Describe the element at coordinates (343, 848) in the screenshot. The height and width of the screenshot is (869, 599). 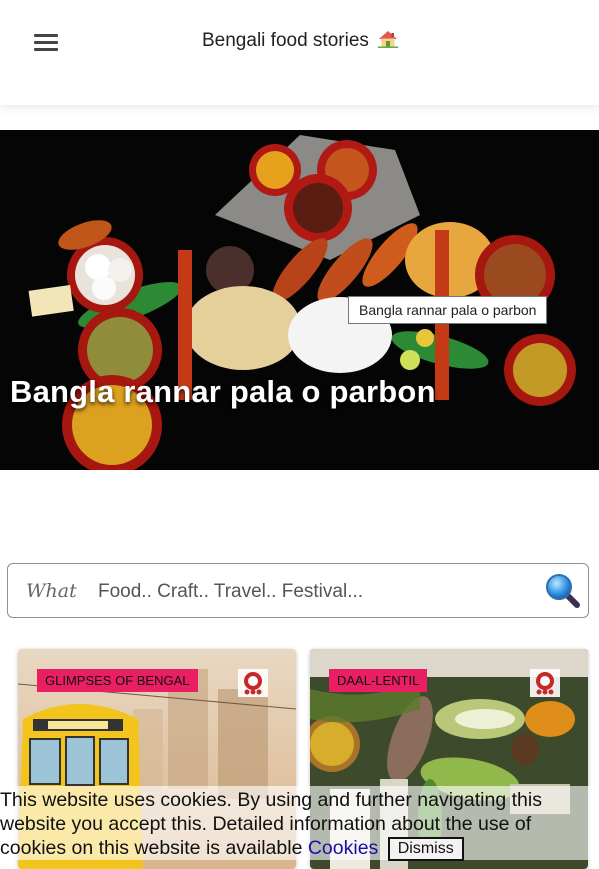
I see `cookies-link: Cookies` at that location.